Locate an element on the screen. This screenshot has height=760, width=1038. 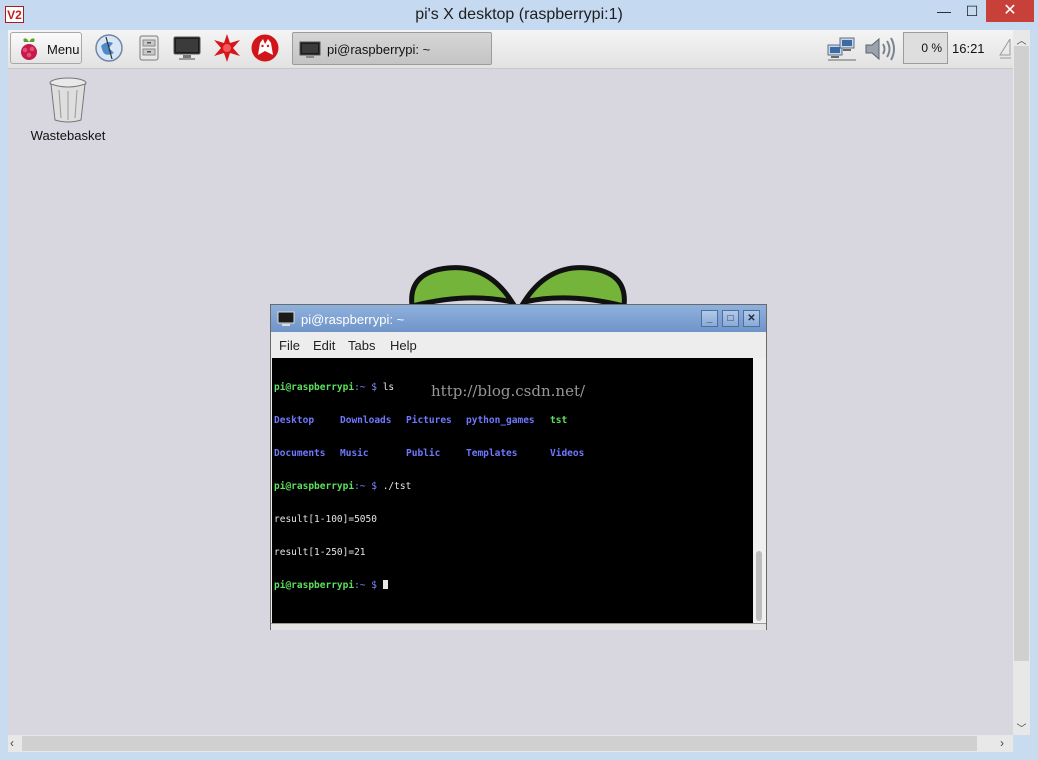
mathematica-icon is located at coordinates (227, 48).